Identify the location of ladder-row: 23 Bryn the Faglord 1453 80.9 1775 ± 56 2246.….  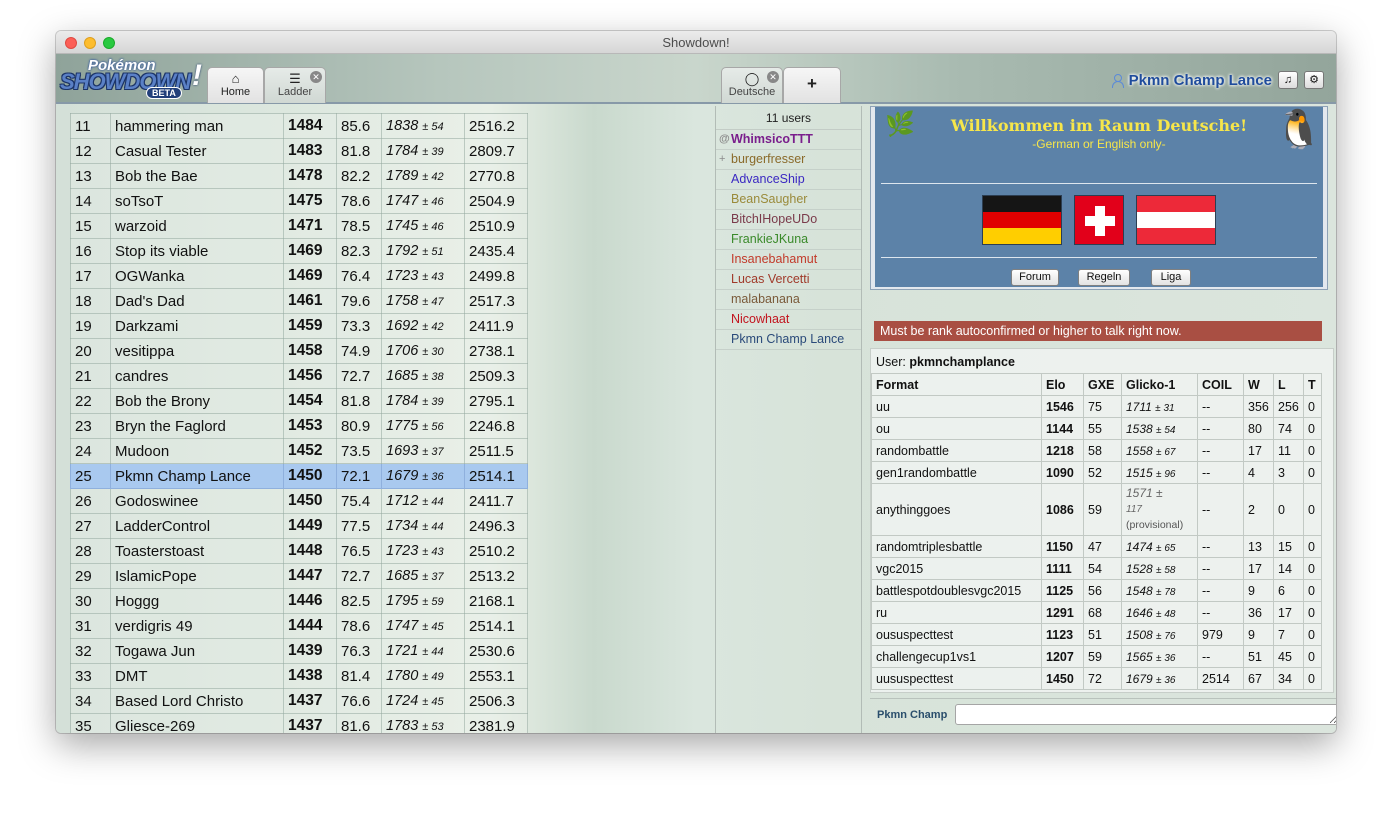
(299, 426).